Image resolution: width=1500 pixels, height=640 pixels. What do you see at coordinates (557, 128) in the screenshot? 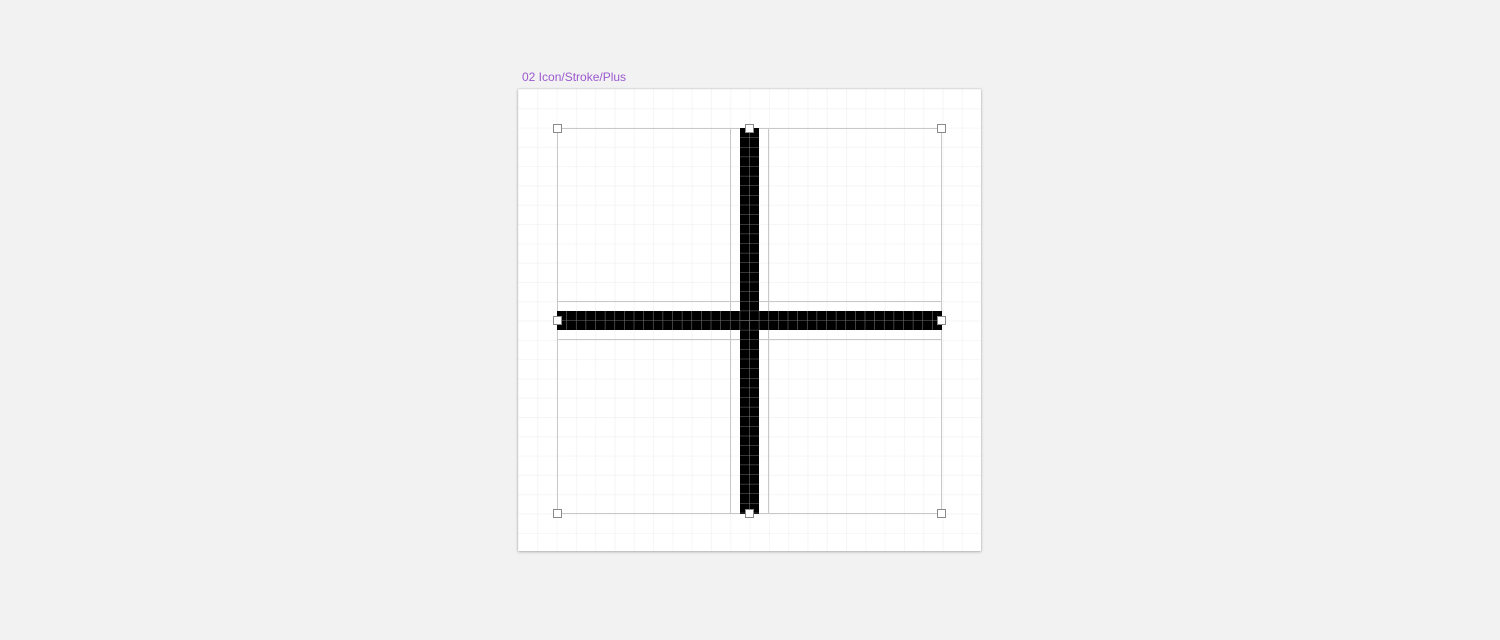
I see `handle-top-left` at bounding box center [557, 128].